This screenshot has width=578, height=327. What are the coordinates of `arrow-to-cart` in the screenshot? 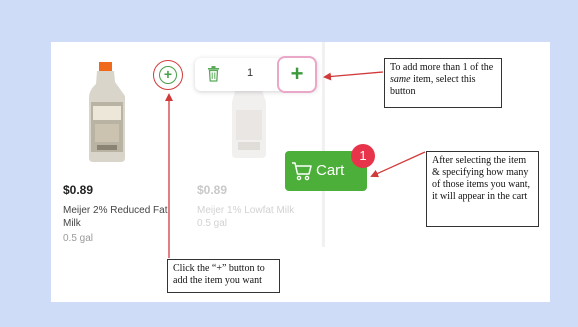 It's located at (398, 164).